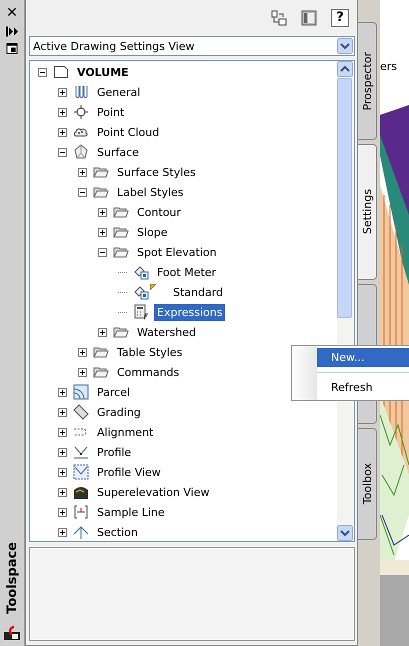  I want to click on palette-title: Toolspace, so click(12, 578).